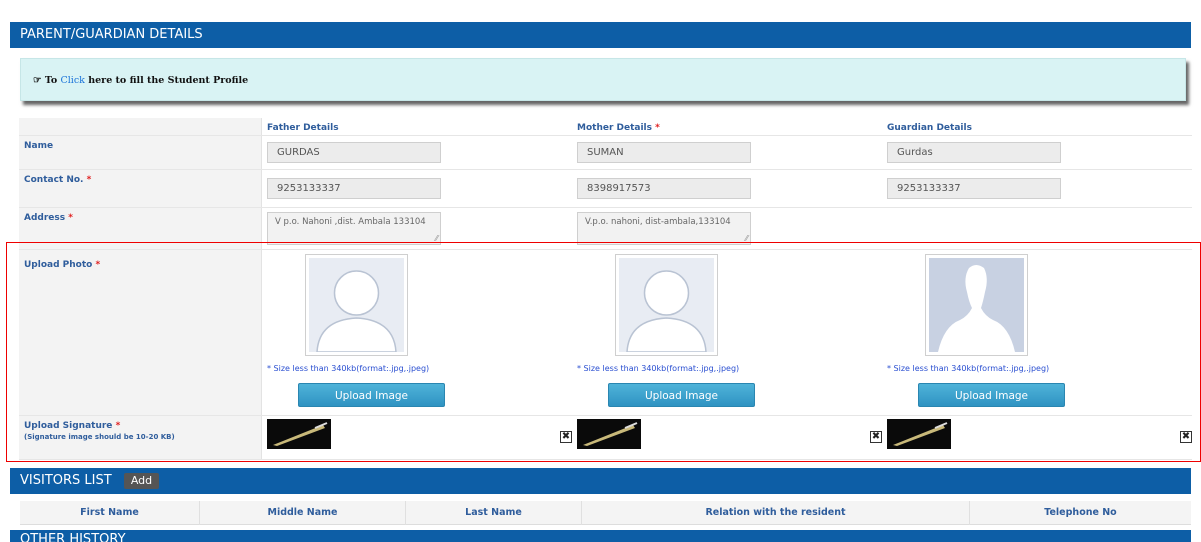 The width and height of the screenshot is (1201, 542). Describe the element at coordinates (664, 152) in the screenshot. I see `mother-name-field: SUMAN` at that location.